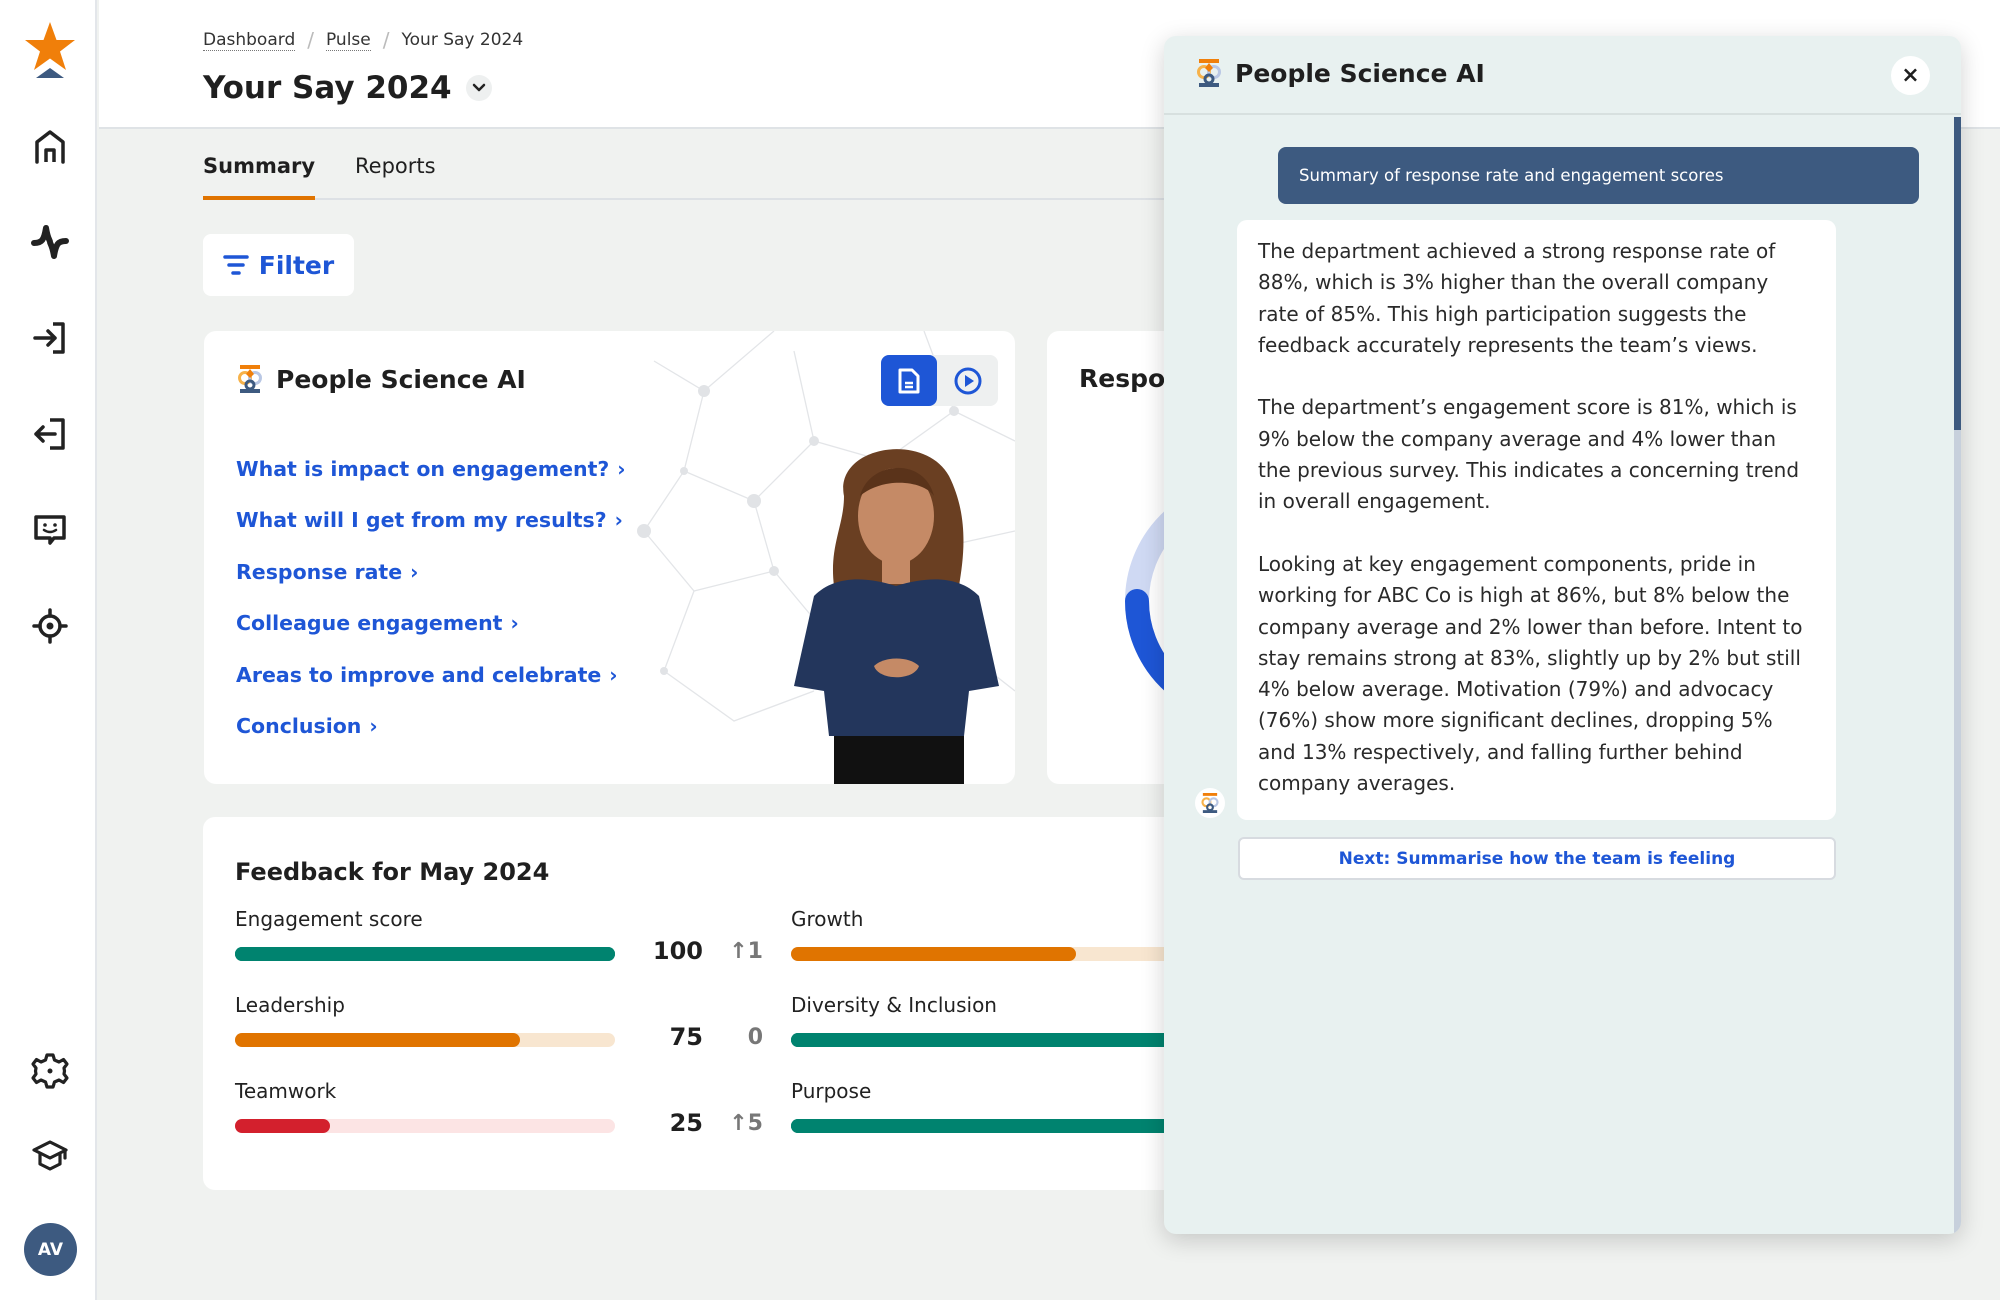  What do you see at coordinates (703, 175) in the screenshot?
I see `tab-bar: Summary Reports` at bounding box center [703, 175].